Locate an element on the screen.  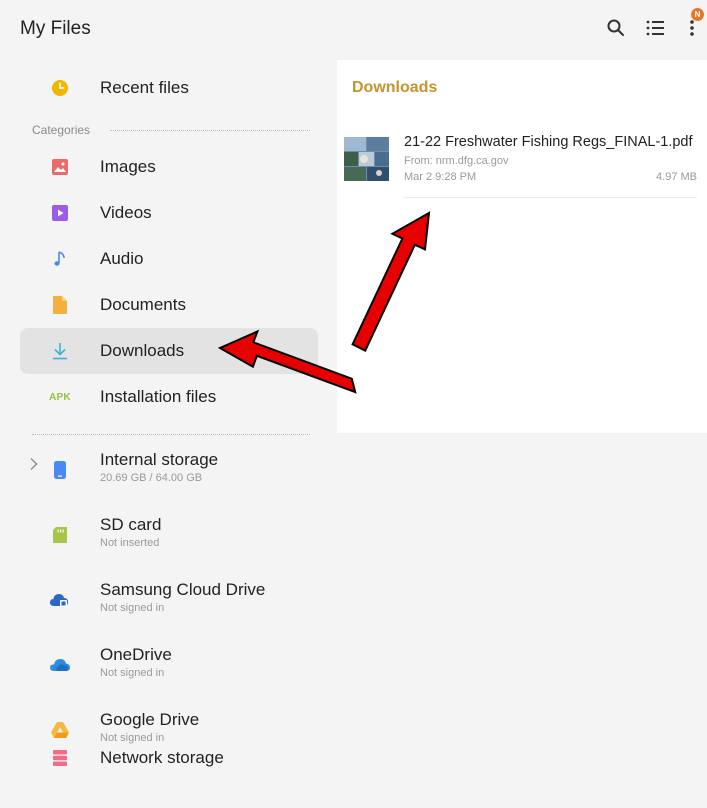
app-header: My Files N is located at coordinates (353, 30).